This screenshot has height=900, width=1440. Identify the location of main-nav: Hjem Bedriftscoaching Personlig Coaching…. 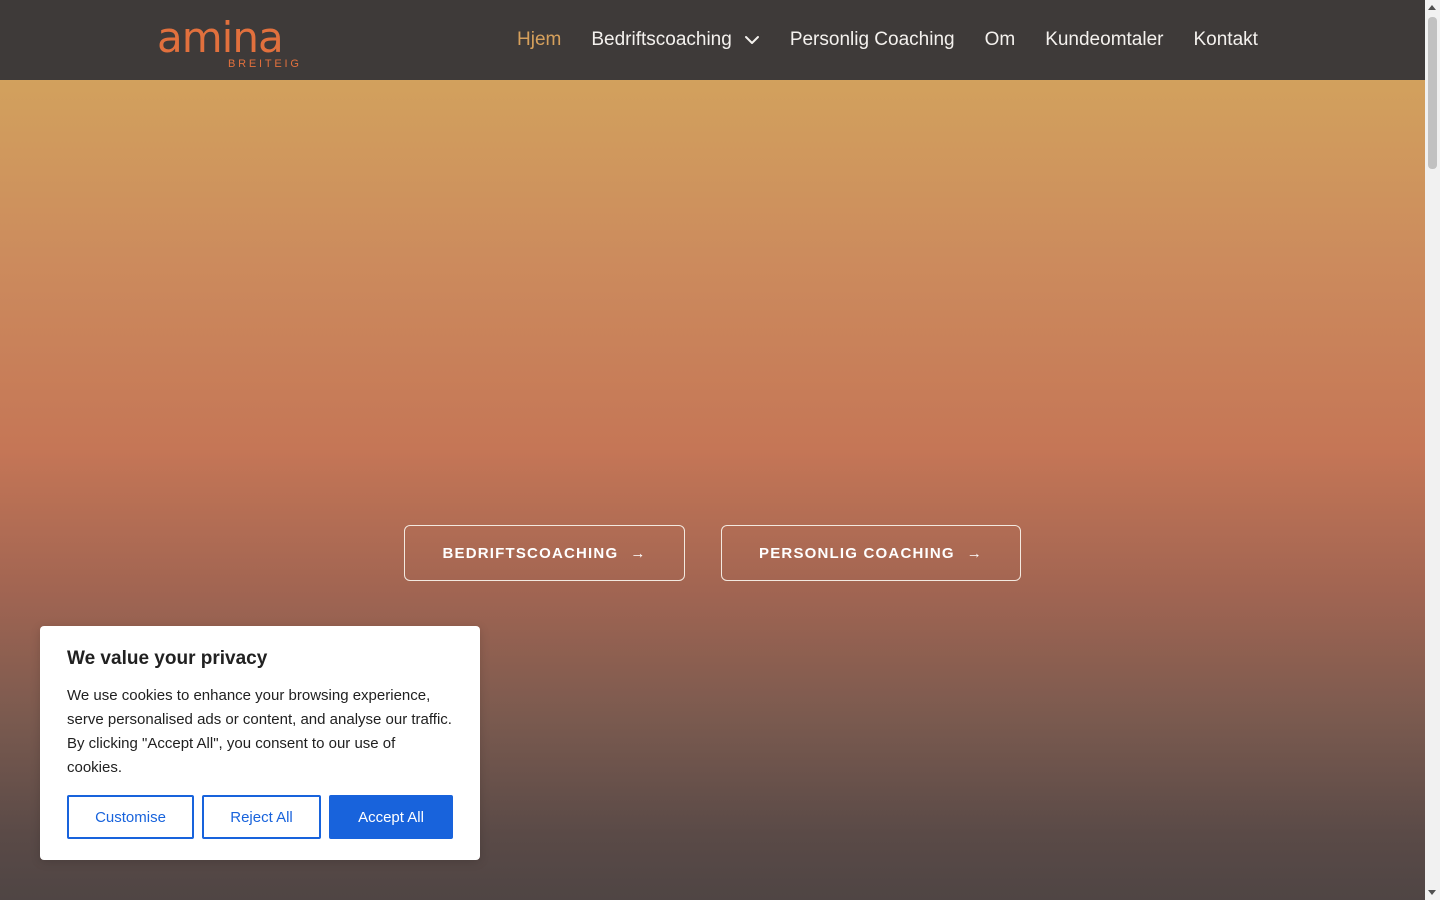
(887, 40).